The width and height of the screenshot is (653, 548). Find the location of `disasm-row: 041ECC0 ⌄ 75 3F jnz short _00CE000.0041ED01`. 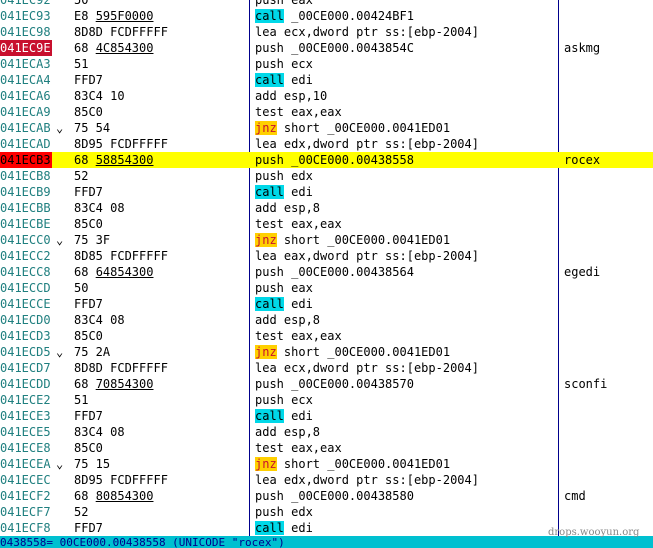

disasm-row: 041ECC0 ⌄ 75 3F jnz short _00CE000.0041ED01 is located at coordinates (326, 240).